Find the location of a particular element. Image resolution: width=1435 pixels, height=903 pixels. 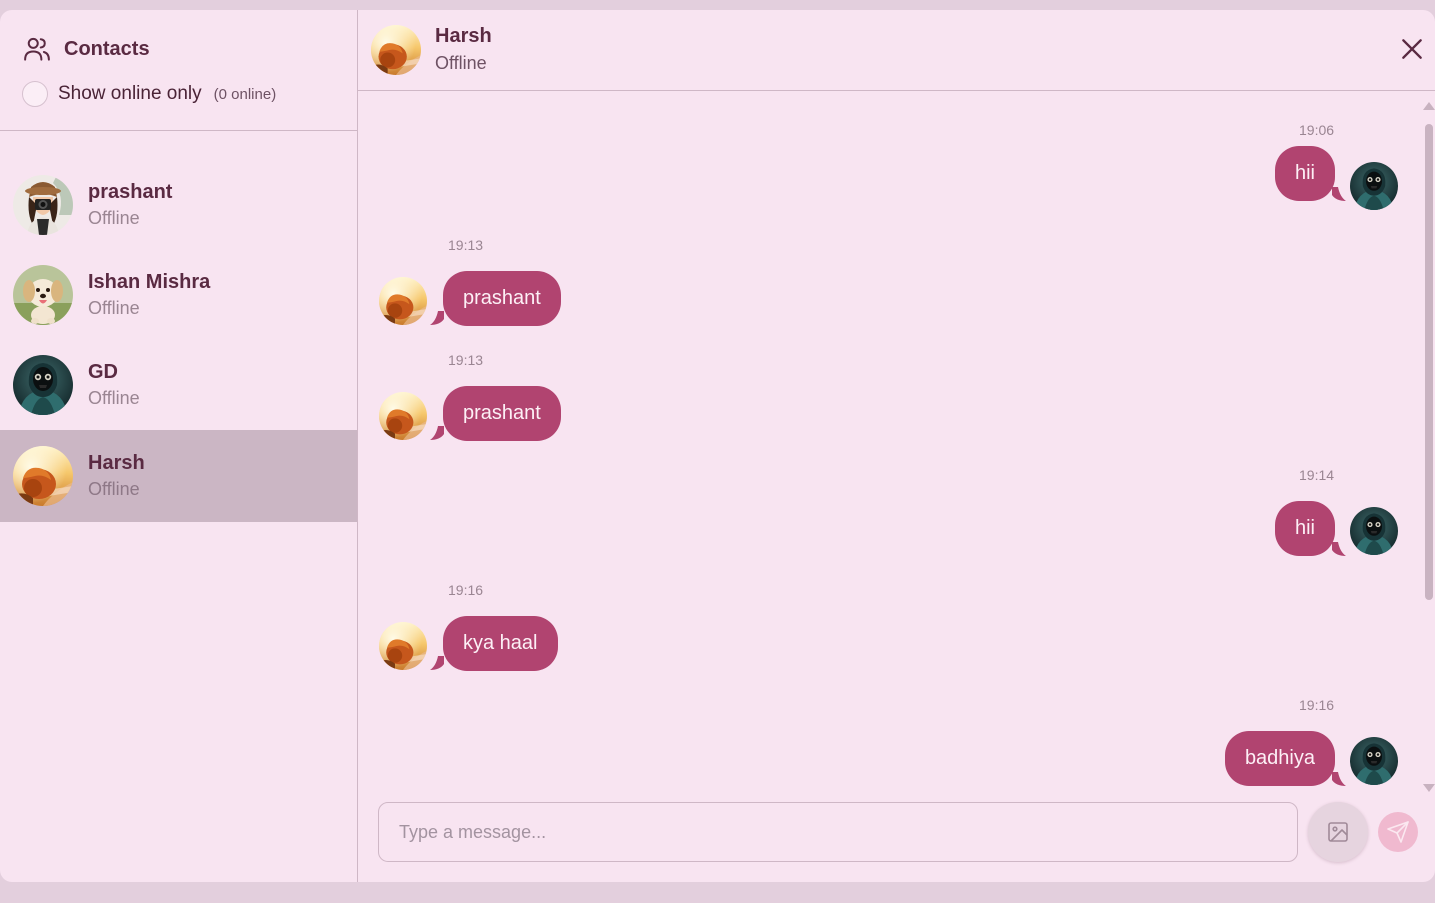

send-button is located at coordinates (1398, 832).